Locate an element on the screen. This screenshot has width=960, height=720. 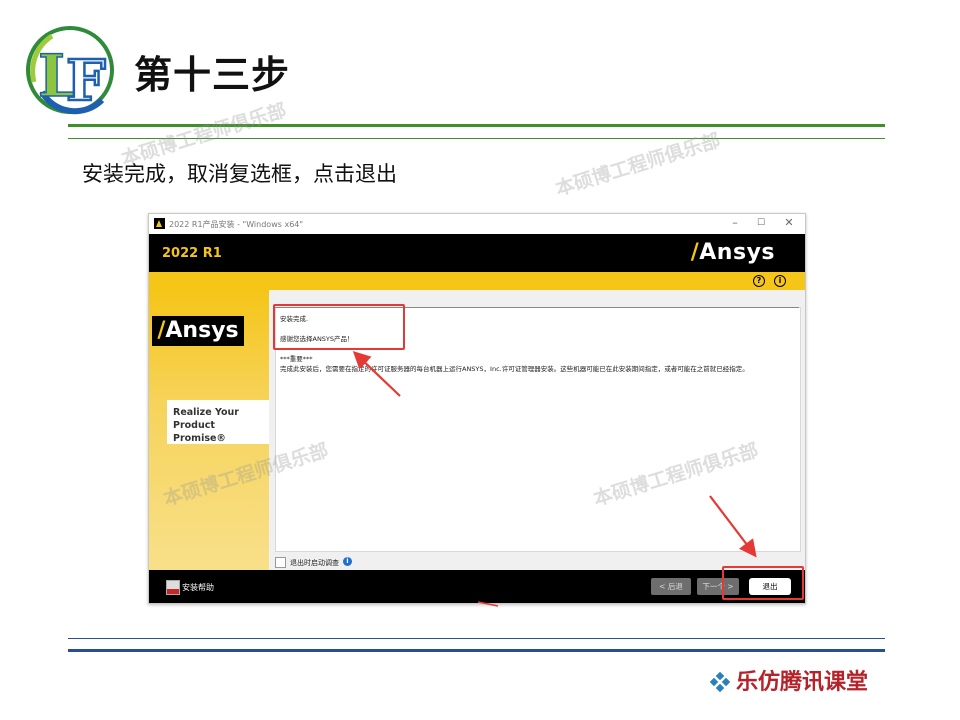
brand-text: 乐仿腾讯课堂 is located at coordinates (802, 682).